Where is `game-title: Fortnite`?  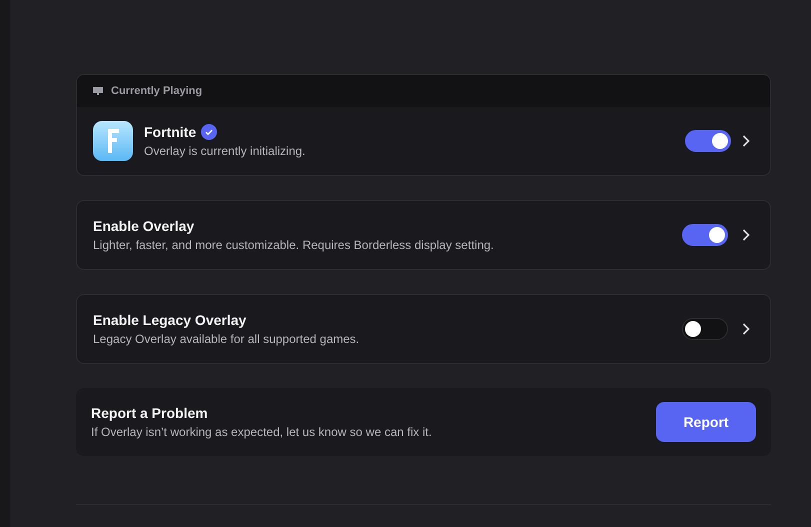 game-title: Fortnite is located at coordinates (170, 132).